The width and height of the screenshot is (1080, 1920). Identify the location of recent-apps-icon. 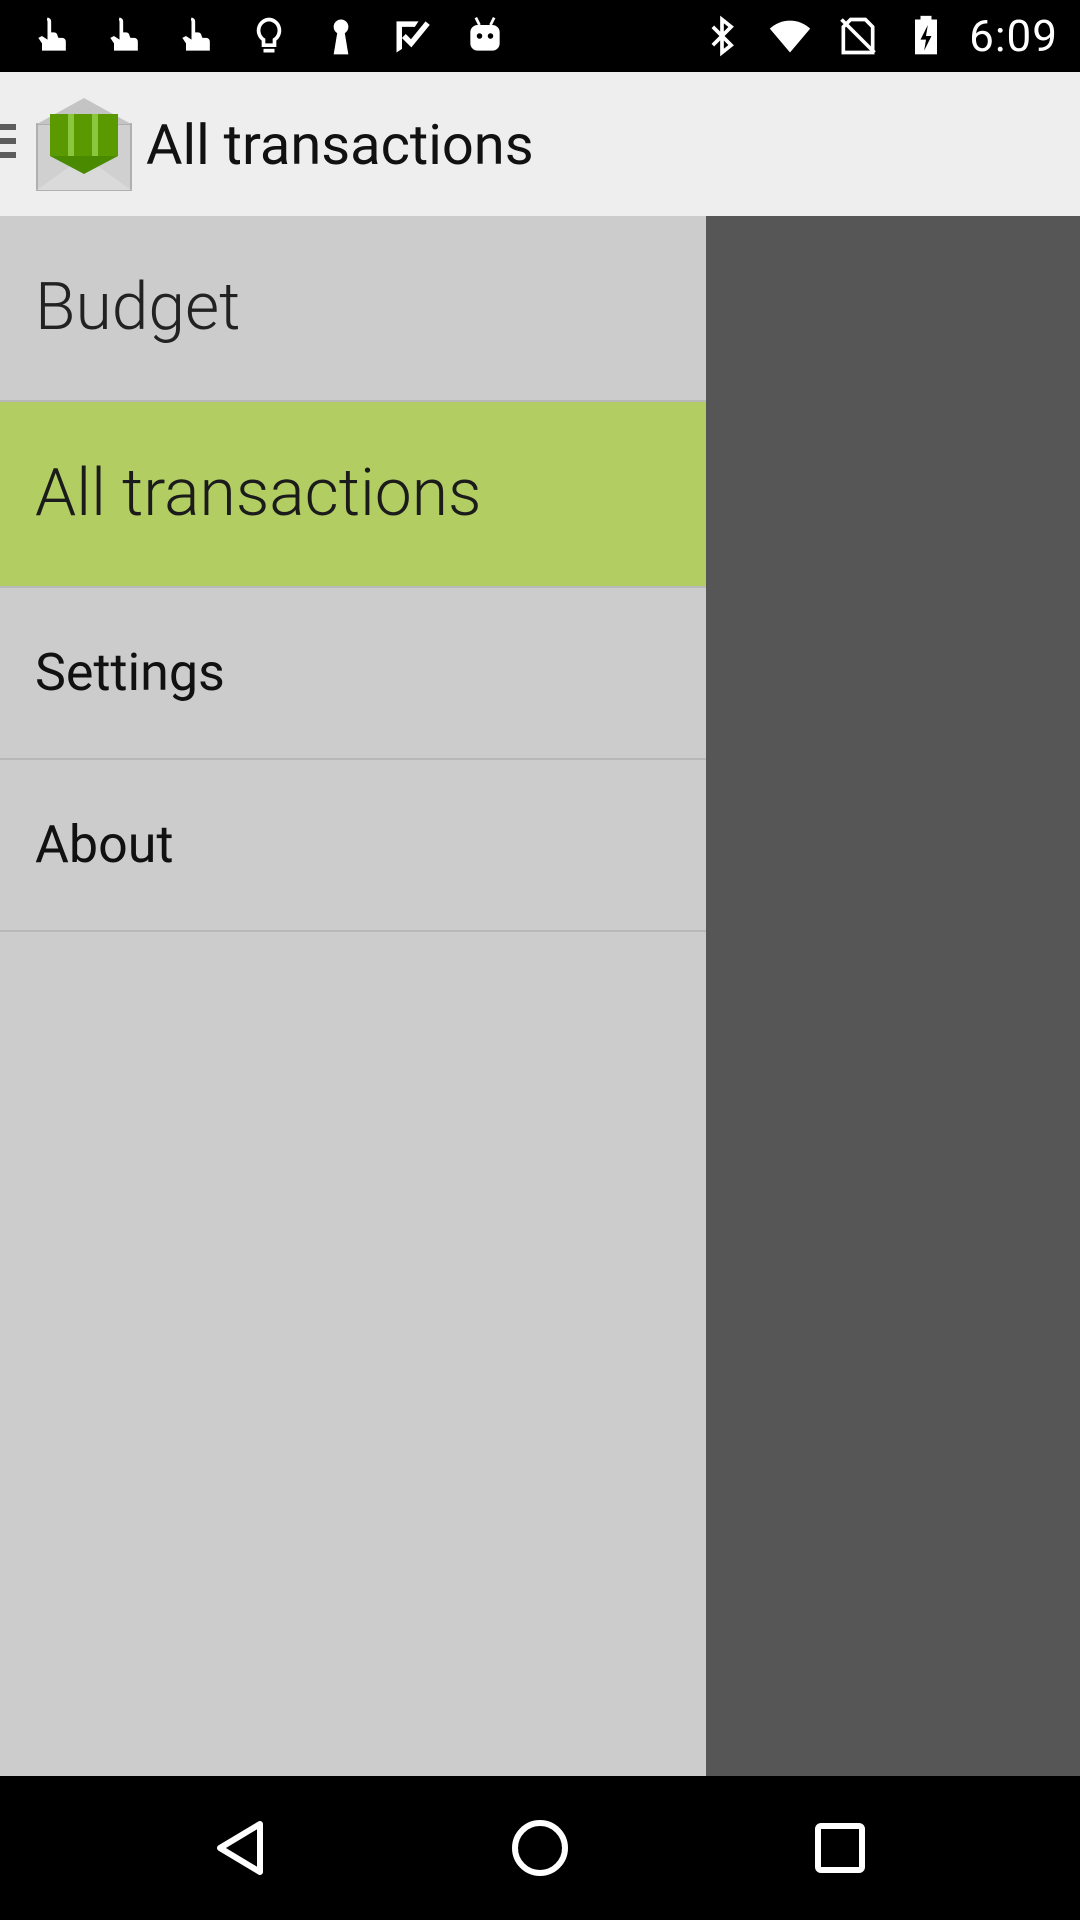
(840, 1848).